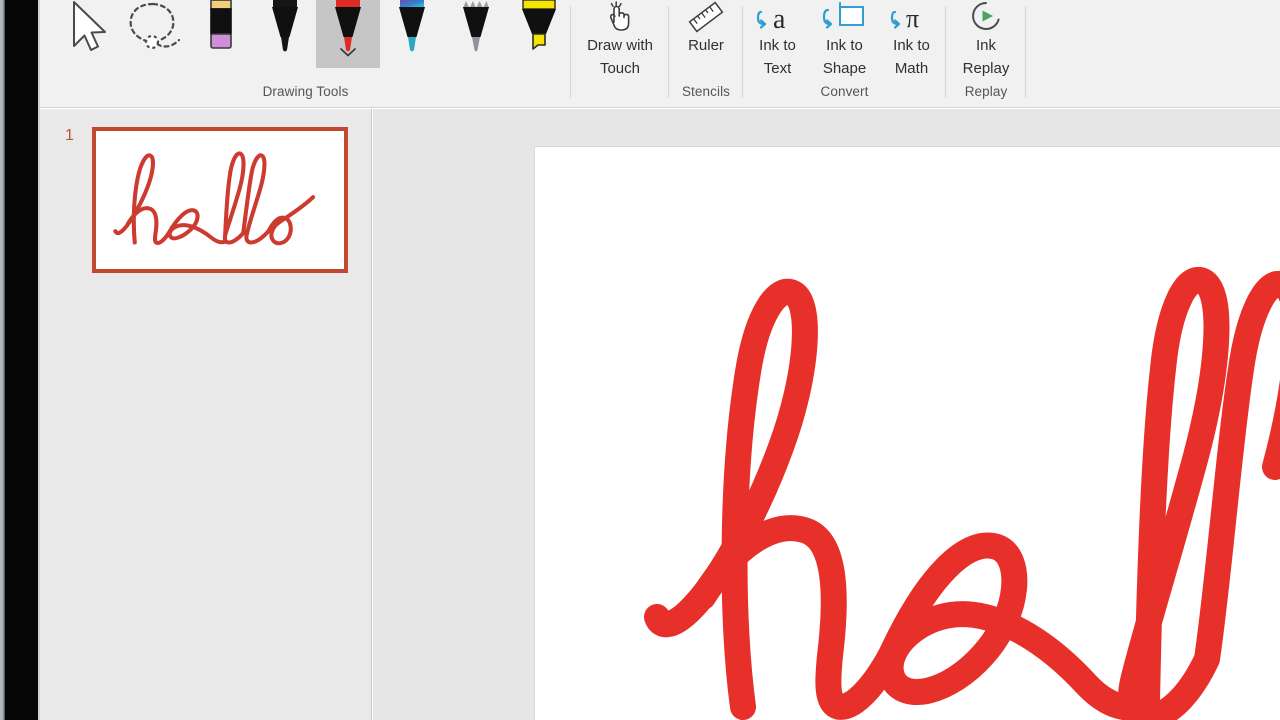 Image resolution: width=1280 pixels, height=720 pixels. I want to click on eraser-tool, so click(221, 34).